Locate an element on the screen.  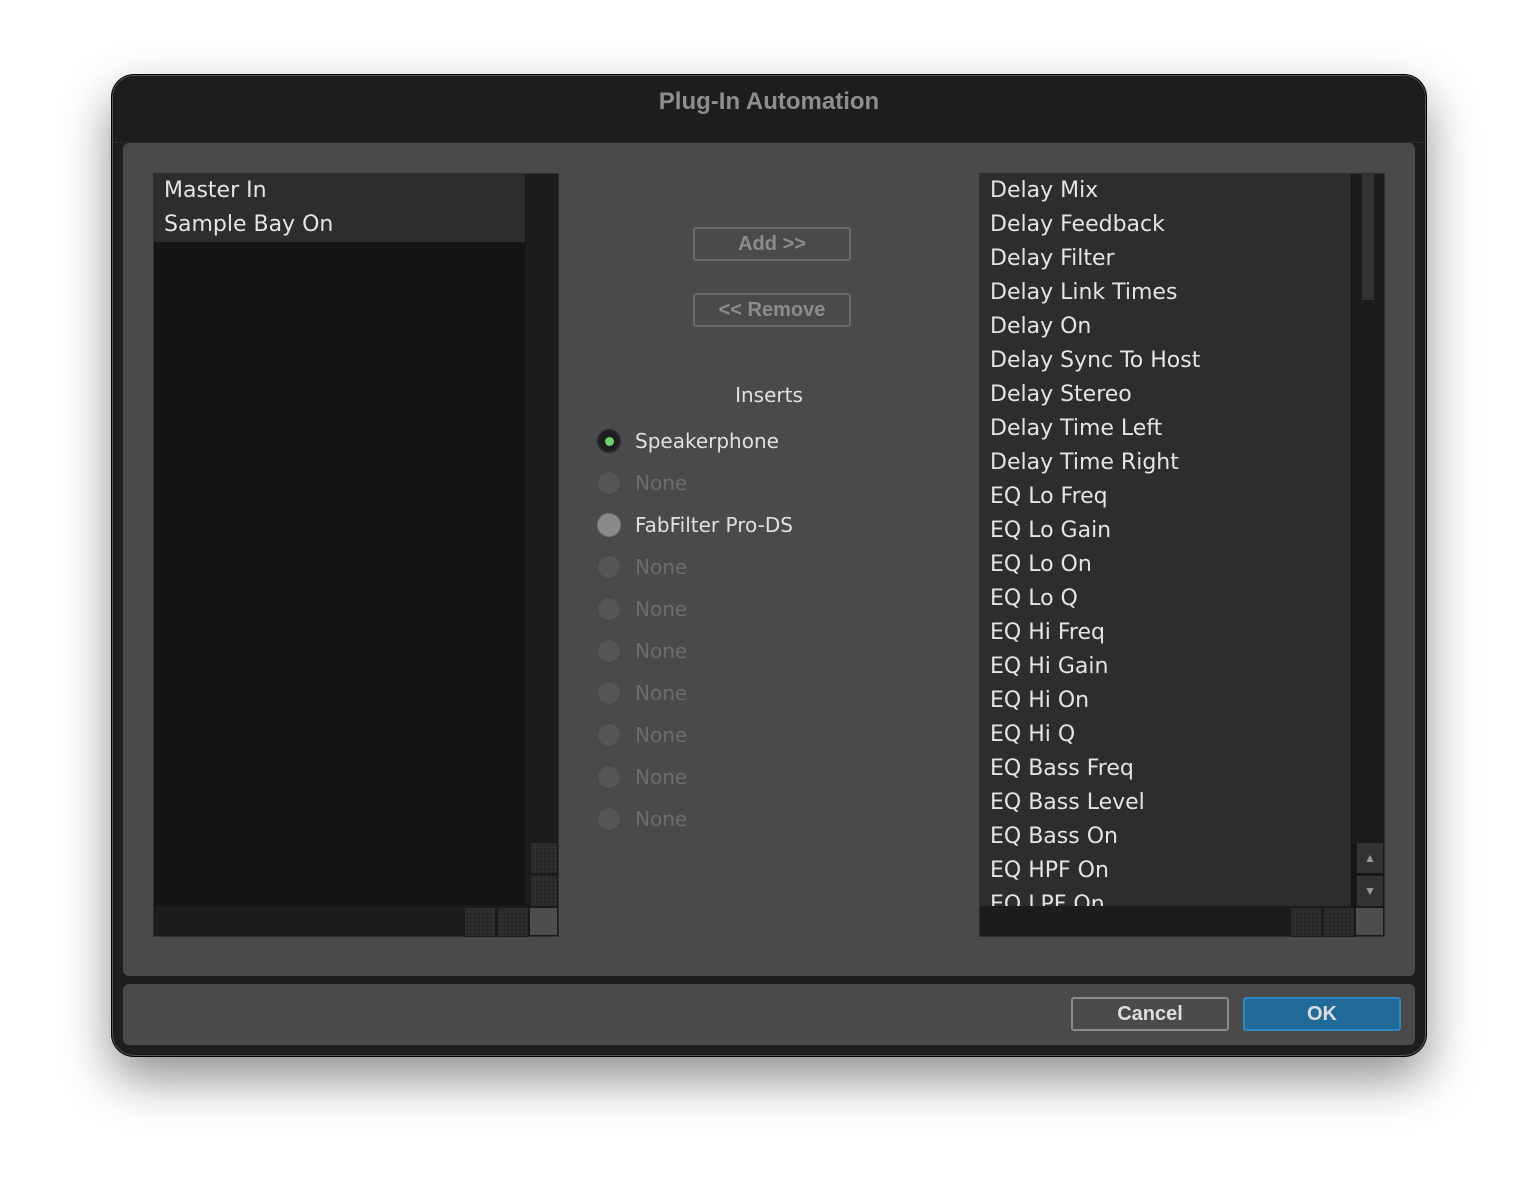
list-item: Delay Time Right is located at coordinates (1165, 463).